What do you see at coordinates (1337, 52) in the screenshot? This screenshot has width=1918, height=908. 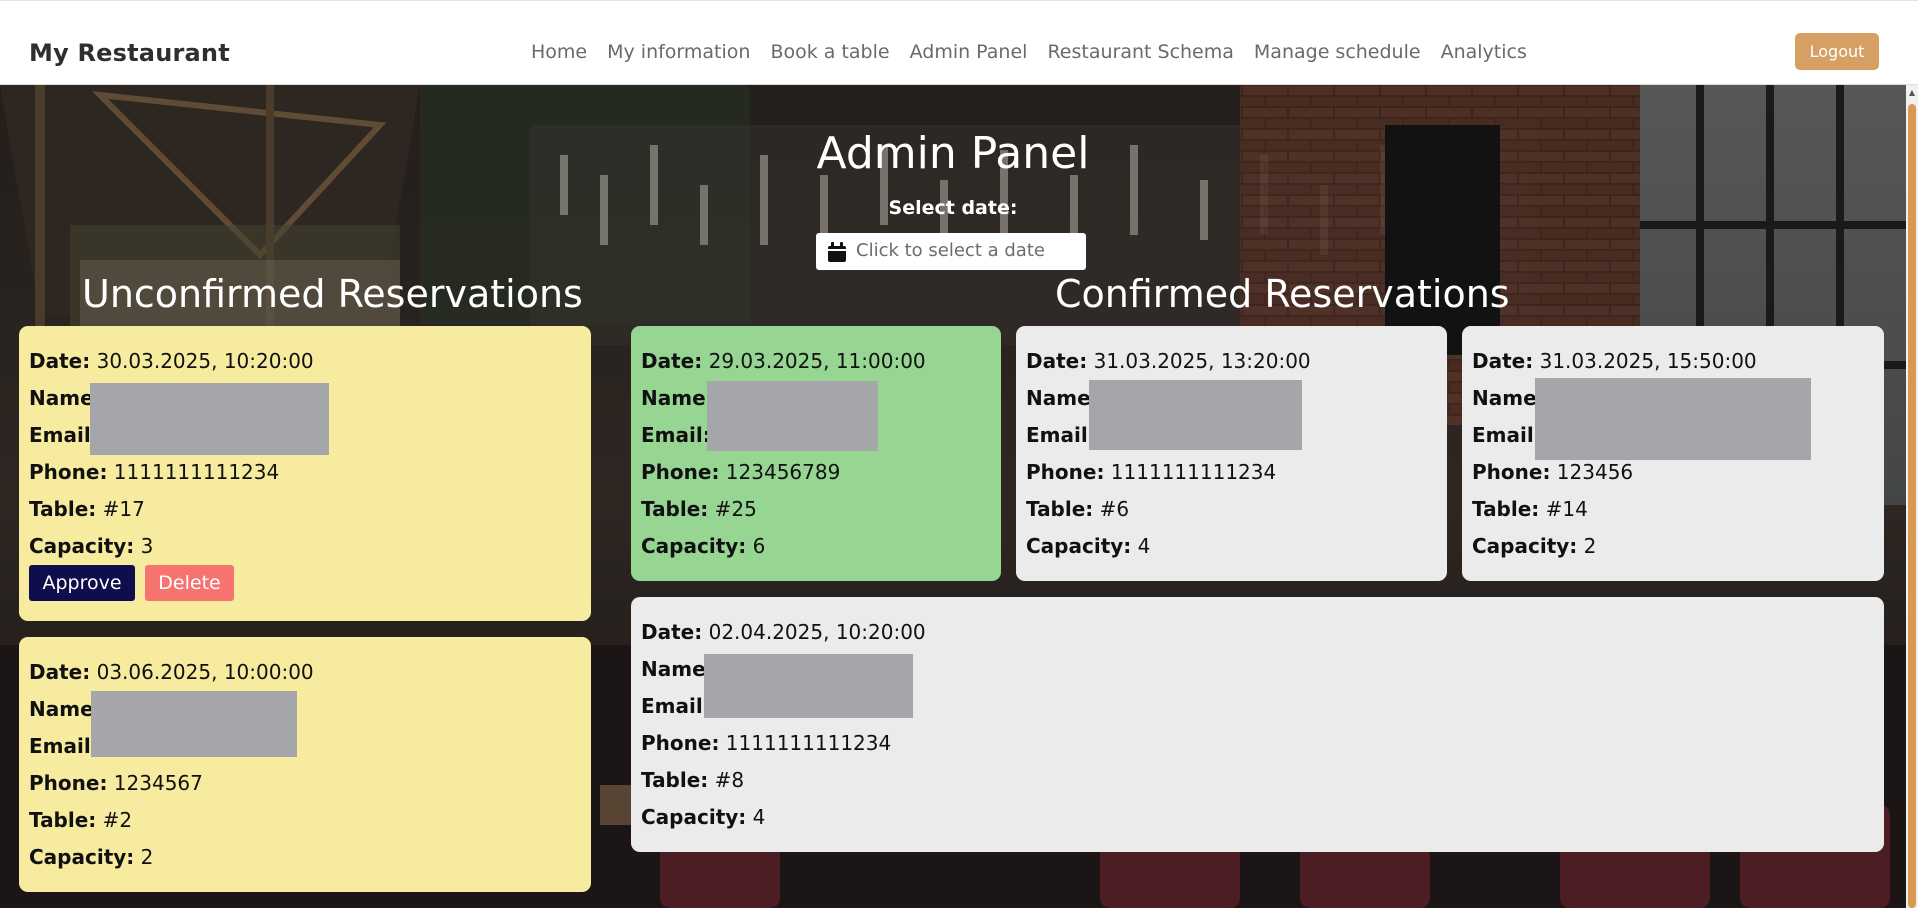 I see `nav-link-manage-schedule: Manage schedule` at bounding box center [1337, 52].